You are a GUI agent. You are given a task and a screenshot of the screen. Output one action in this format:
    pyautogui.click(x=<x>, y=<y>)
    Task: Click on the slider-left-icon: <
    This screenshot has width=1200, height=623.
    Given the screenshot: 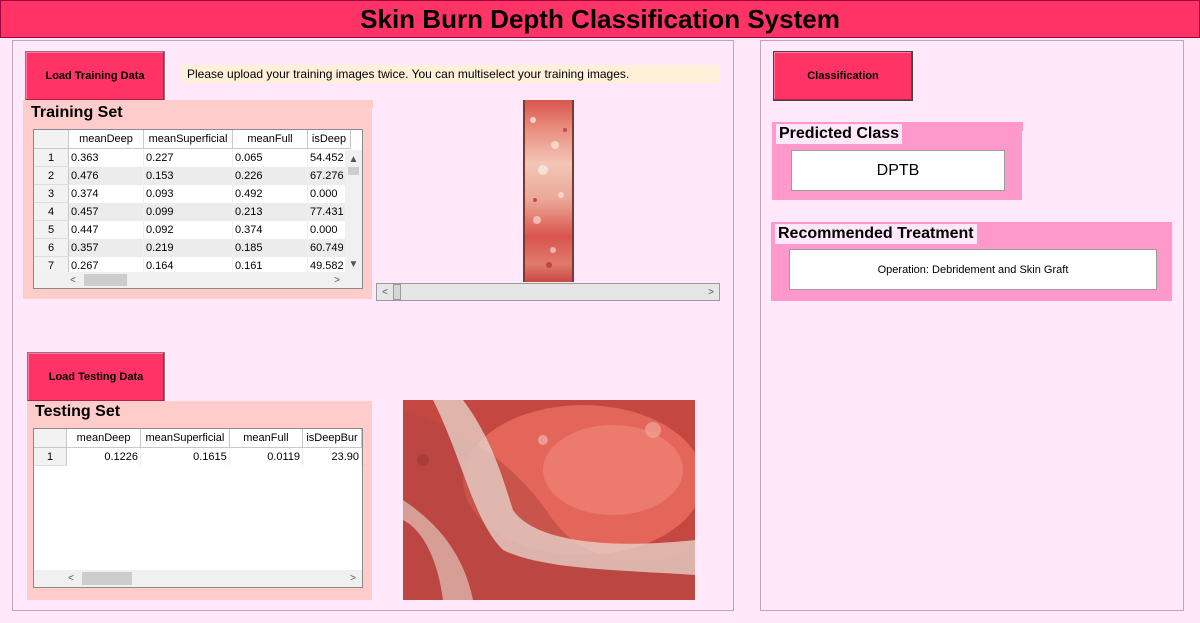 What is the action you would take?
    pyautogui.click(x=385, y=292)
    